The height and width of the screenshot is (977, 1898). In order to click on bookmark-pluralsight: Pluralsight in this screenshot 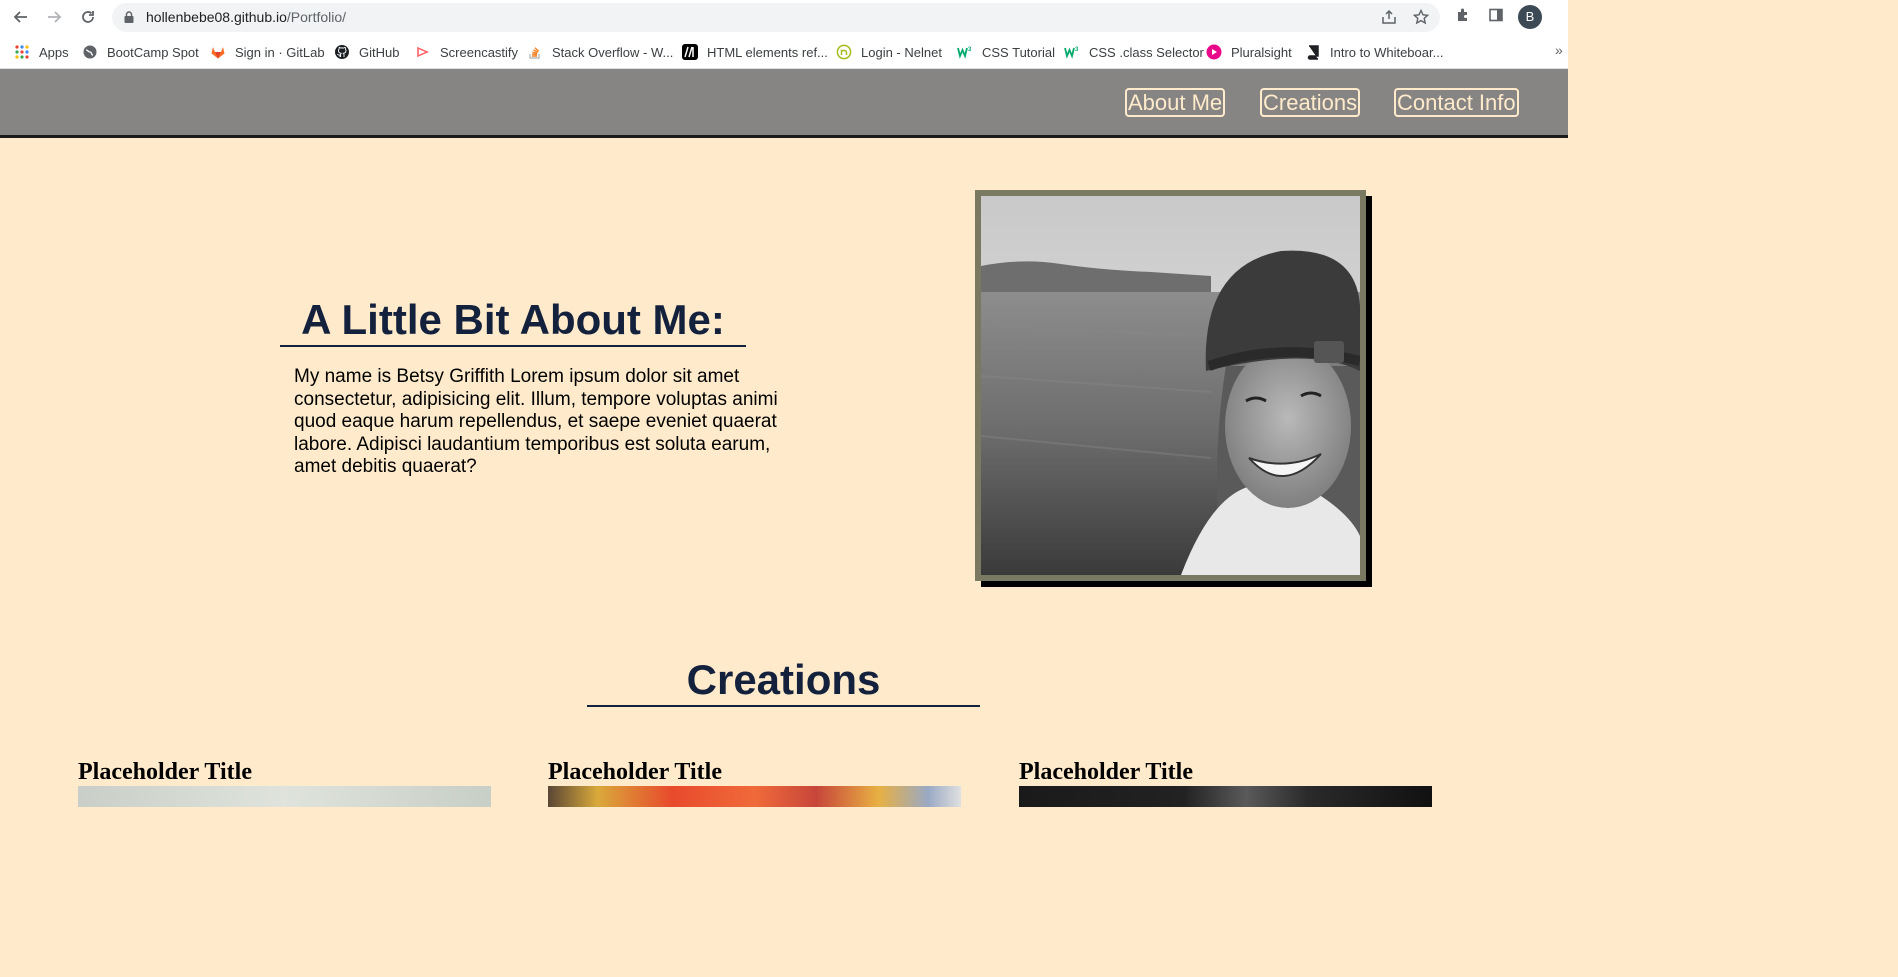, I will do `click(1249, 52)`.